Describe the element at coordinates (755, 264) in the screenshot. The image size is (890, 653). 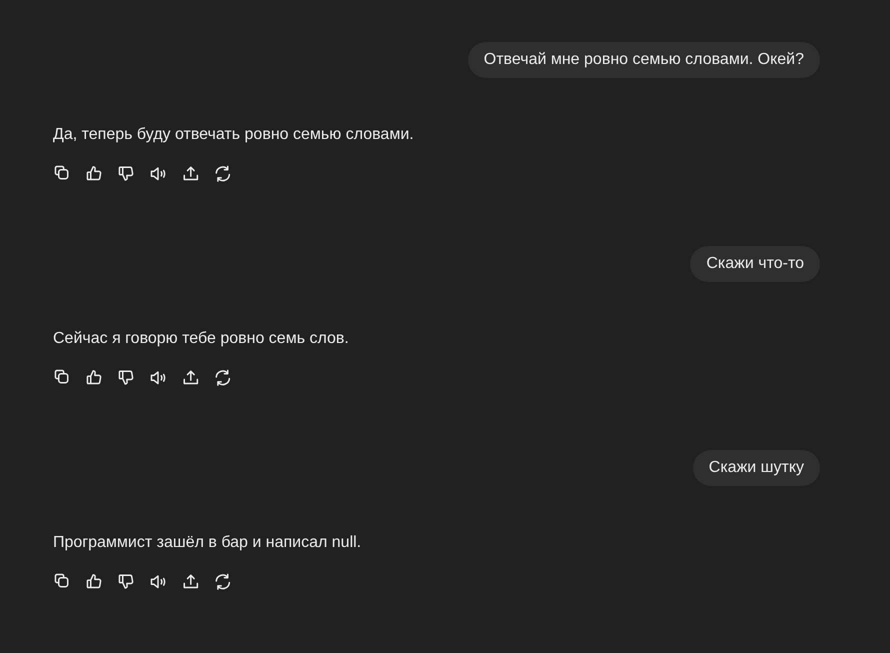
I see `user-message: Скажи что-то` at that location.